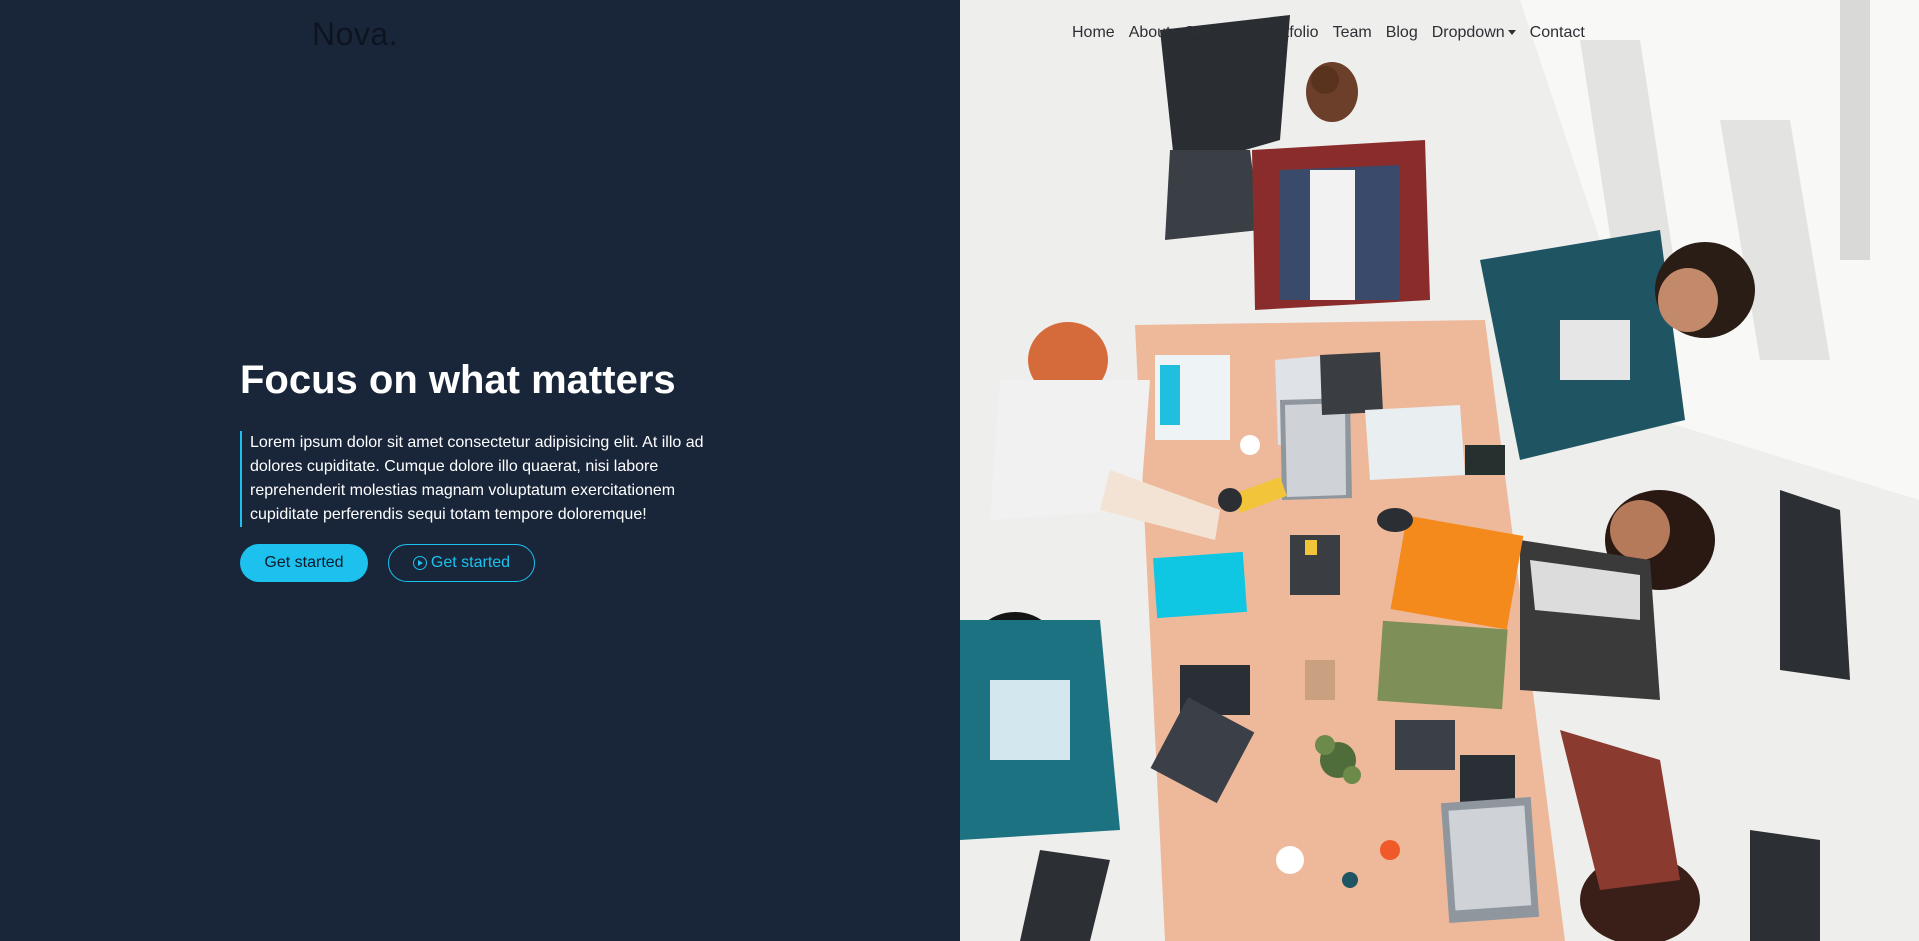 The image size is (1919, 941). What do you see at coordinates (304, 563) in the screenshot?
I see `get-started-button: Get started` at bounding box center [304, 563].